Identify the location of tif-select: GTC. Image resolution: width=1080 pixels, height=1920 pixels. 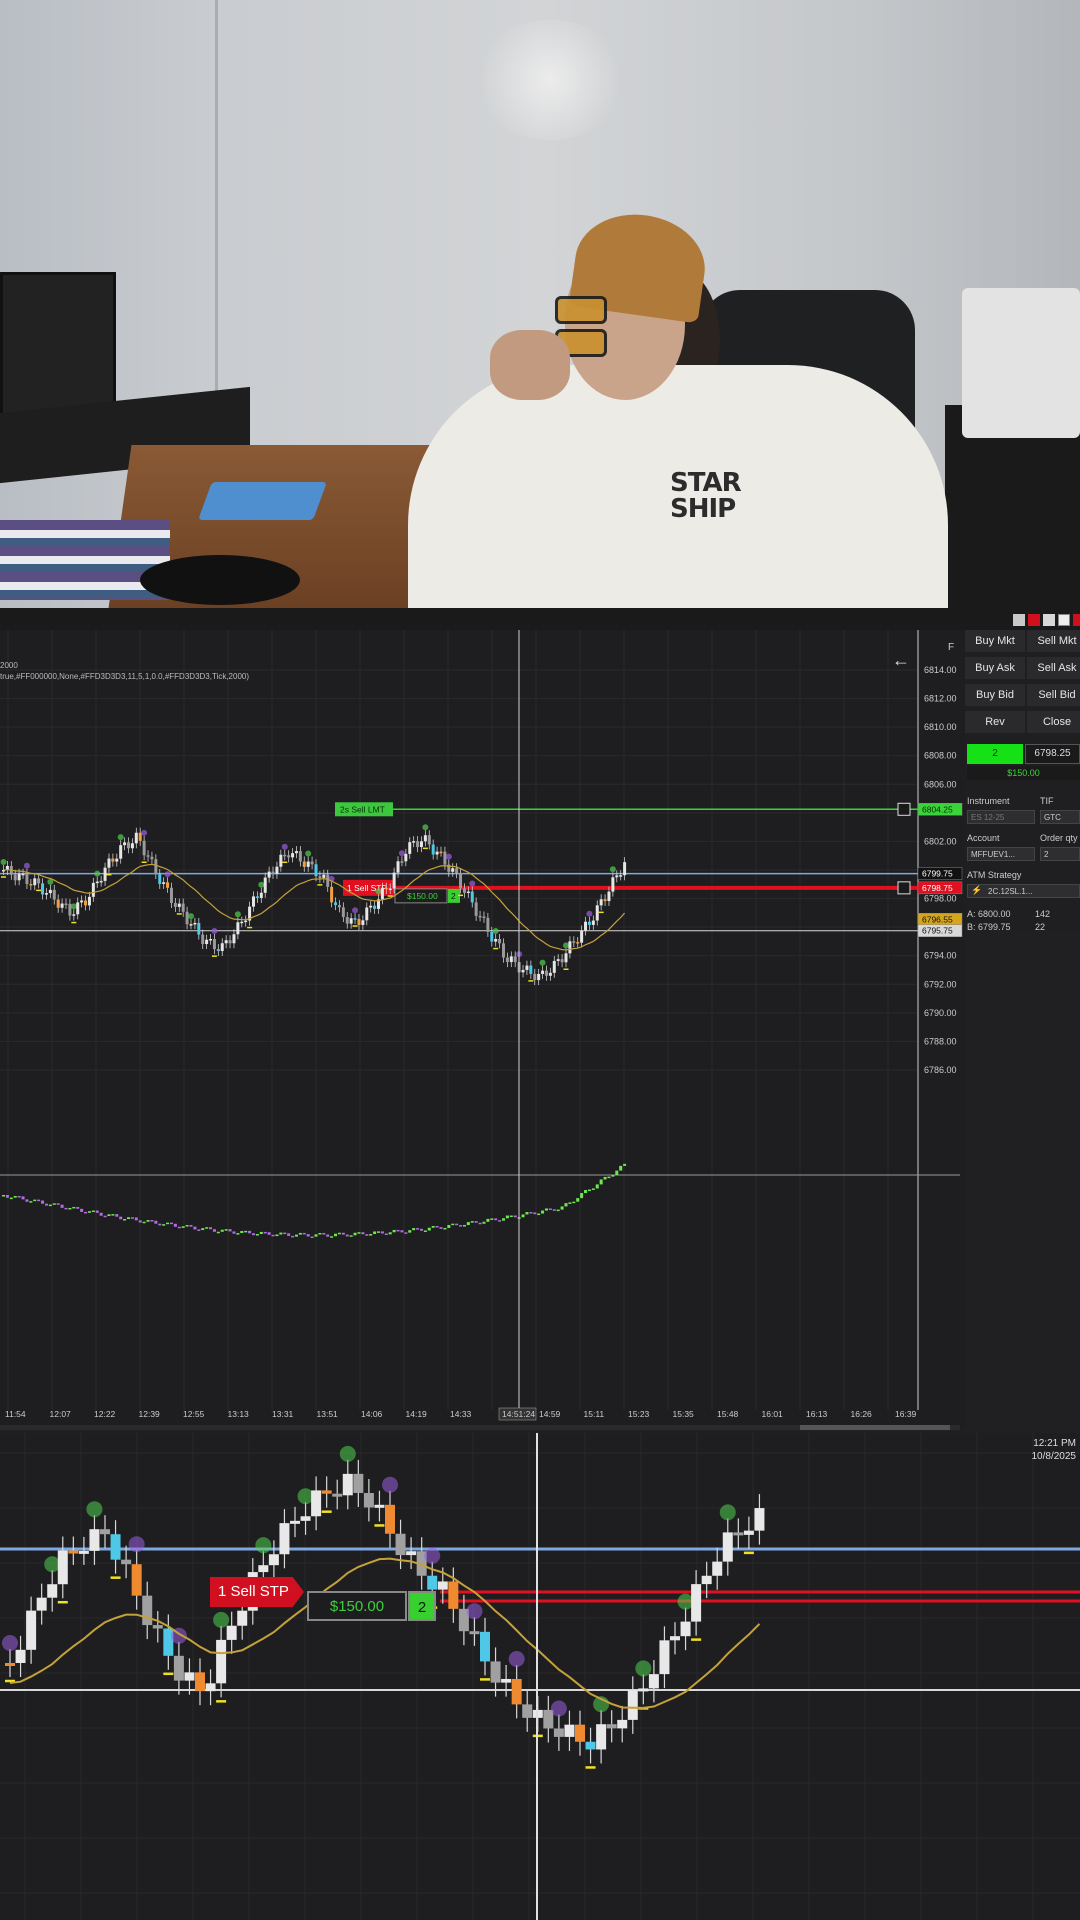
(1060, 817).